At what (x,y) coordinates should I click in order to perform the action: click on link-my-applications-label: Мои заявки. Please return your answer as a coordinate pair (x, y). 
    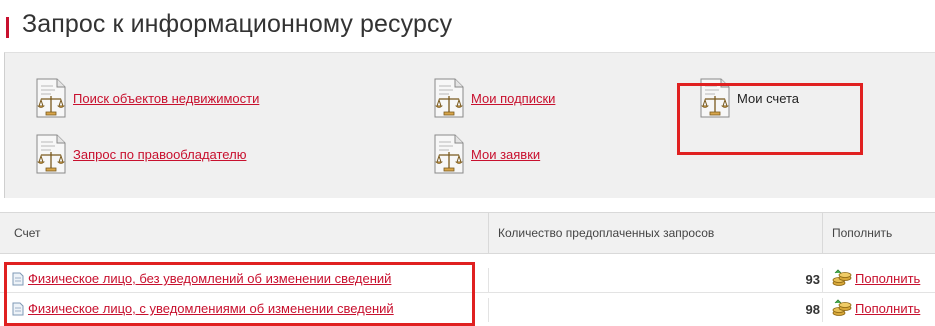
    Looking at the image, I should click on (505, 154).